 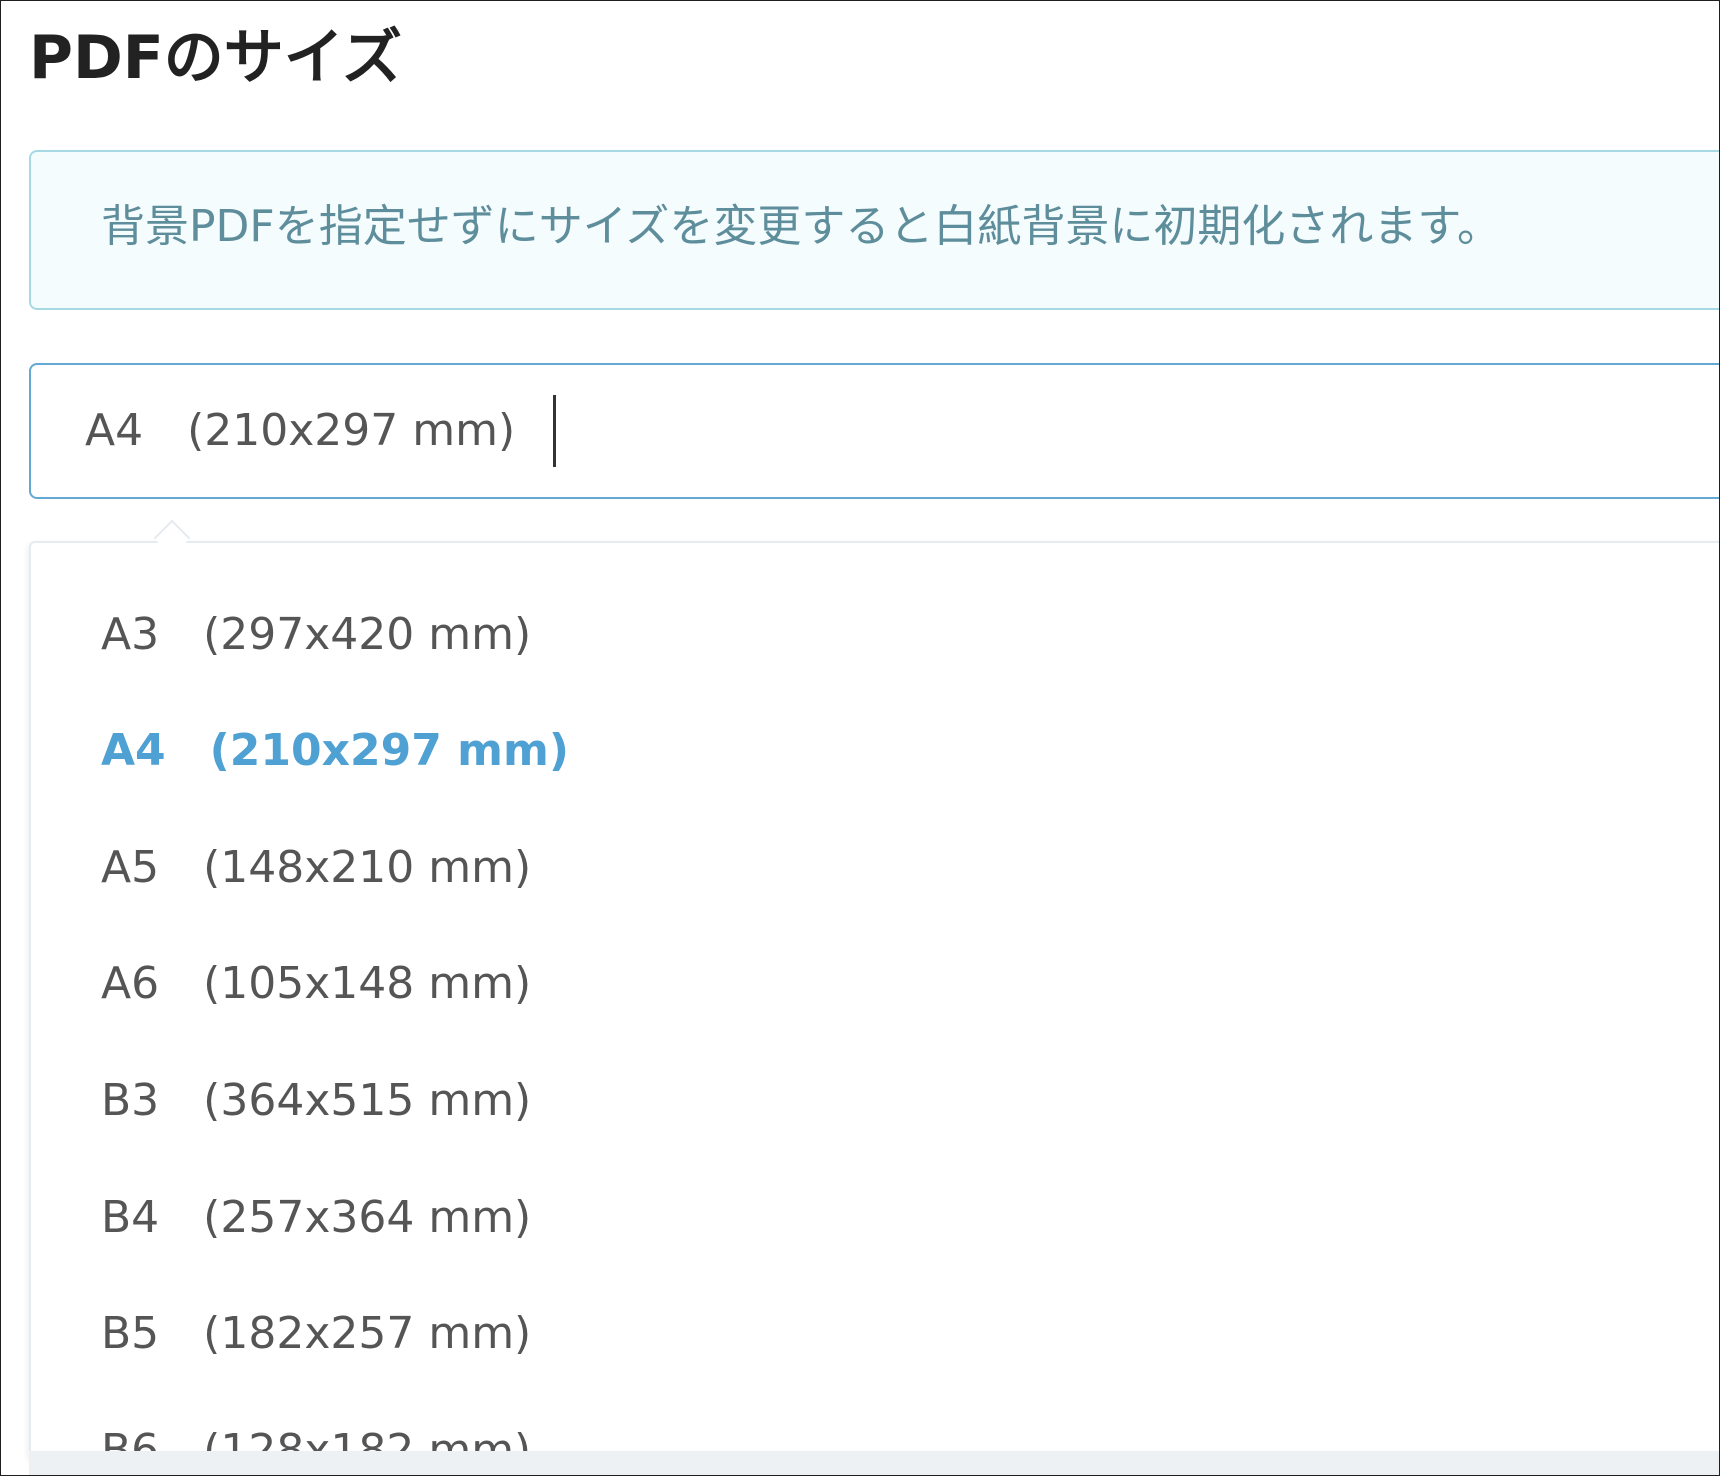 I want to click on section-title: PDFのサイズ, so click(x=215, y=58).